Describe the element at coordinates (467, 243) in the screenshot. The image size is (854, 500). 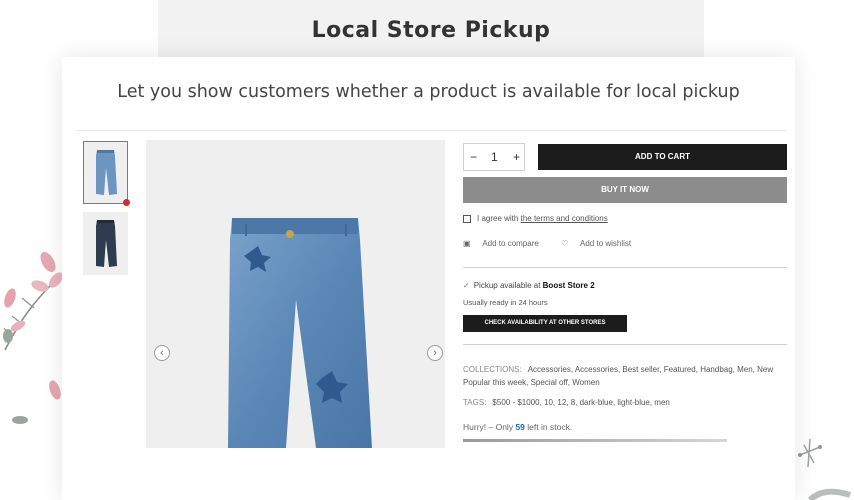
I see `compare-icon: ▣` at that location.